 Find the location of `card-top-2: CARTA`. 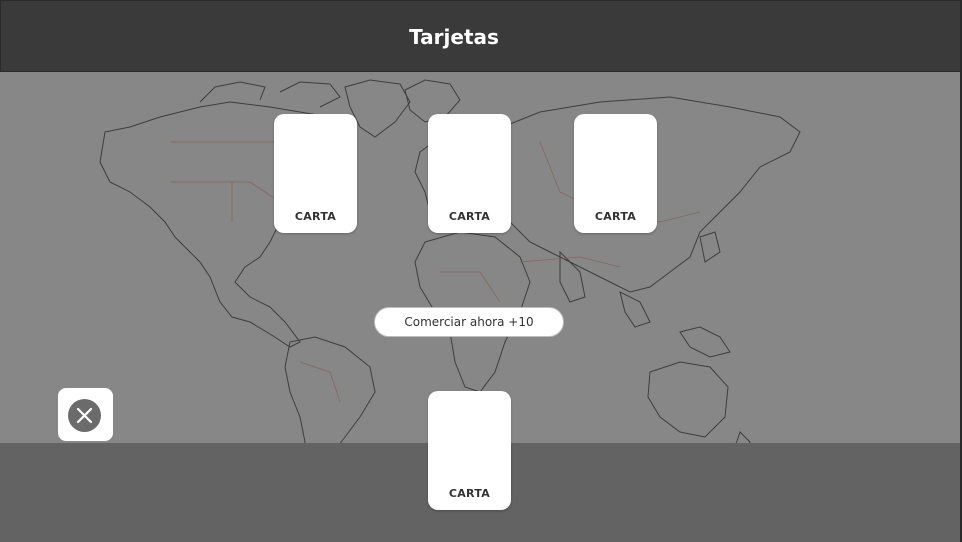

card-top-2: CARTA is located at coordinates (469, 173).